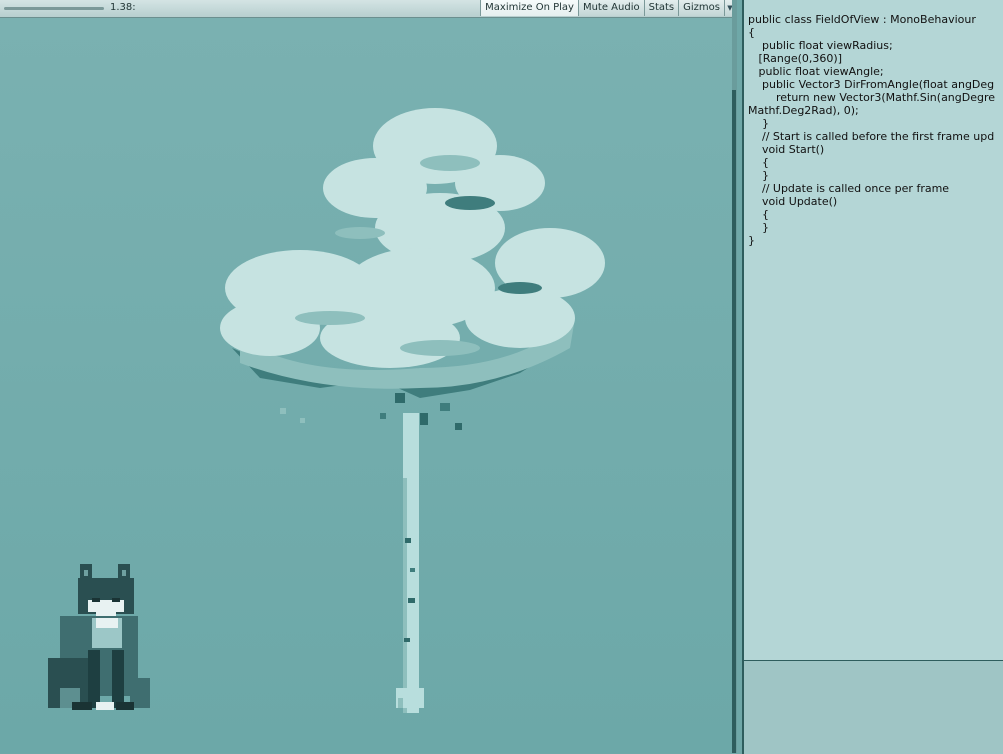  Describe the element at coordinates (872, 97) in the screenshot. I see `code-line: return new Vector3(Mathf.Sin(angDegre` at that location.